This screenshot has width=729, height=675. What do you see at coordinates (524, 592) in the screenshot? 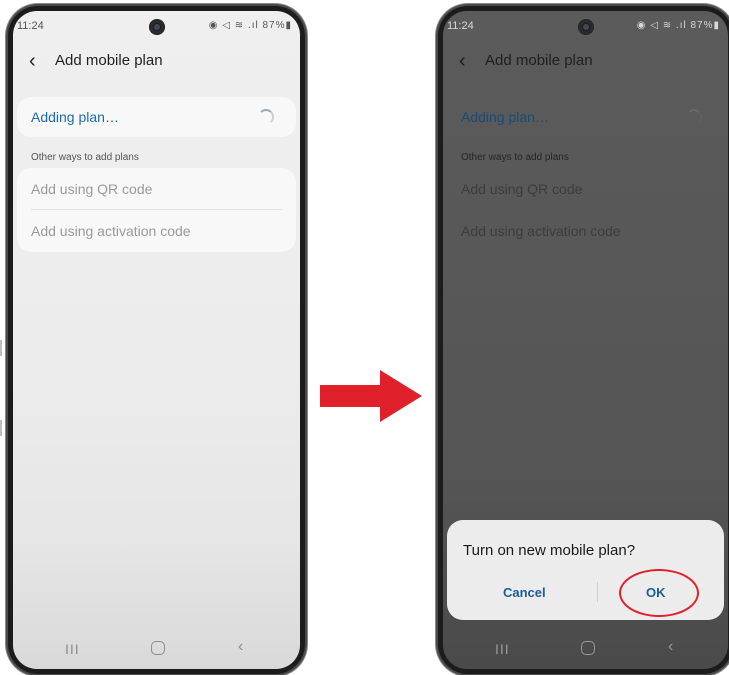
I see `cancel-button: Cancel` at bounding box center [524, 592].